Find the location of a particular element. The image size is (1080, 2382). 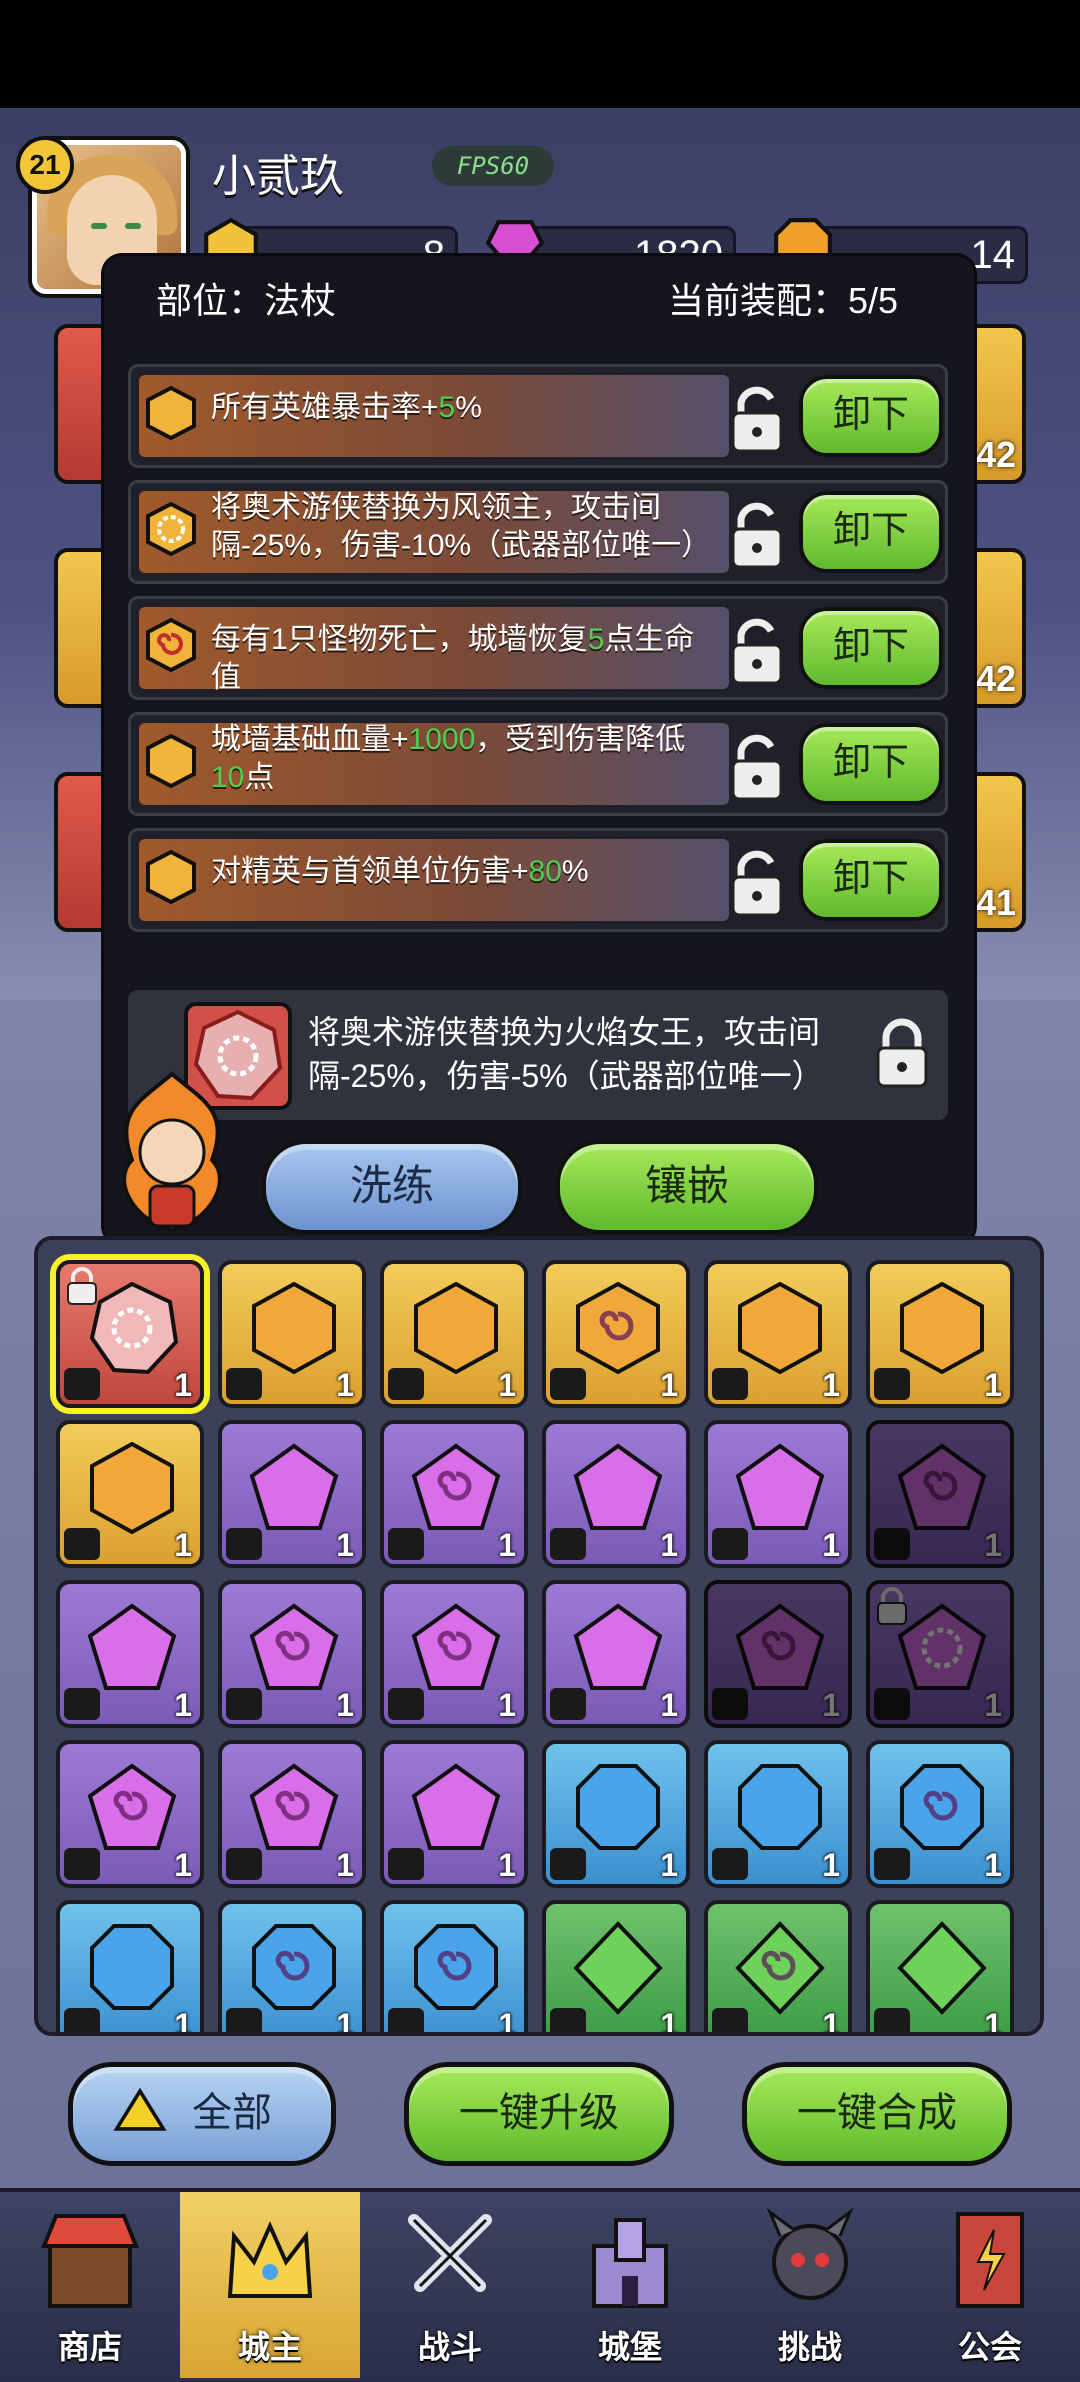

affix-text: 对精英与首领单位伤害+80% is located at coordinates (400, 871).